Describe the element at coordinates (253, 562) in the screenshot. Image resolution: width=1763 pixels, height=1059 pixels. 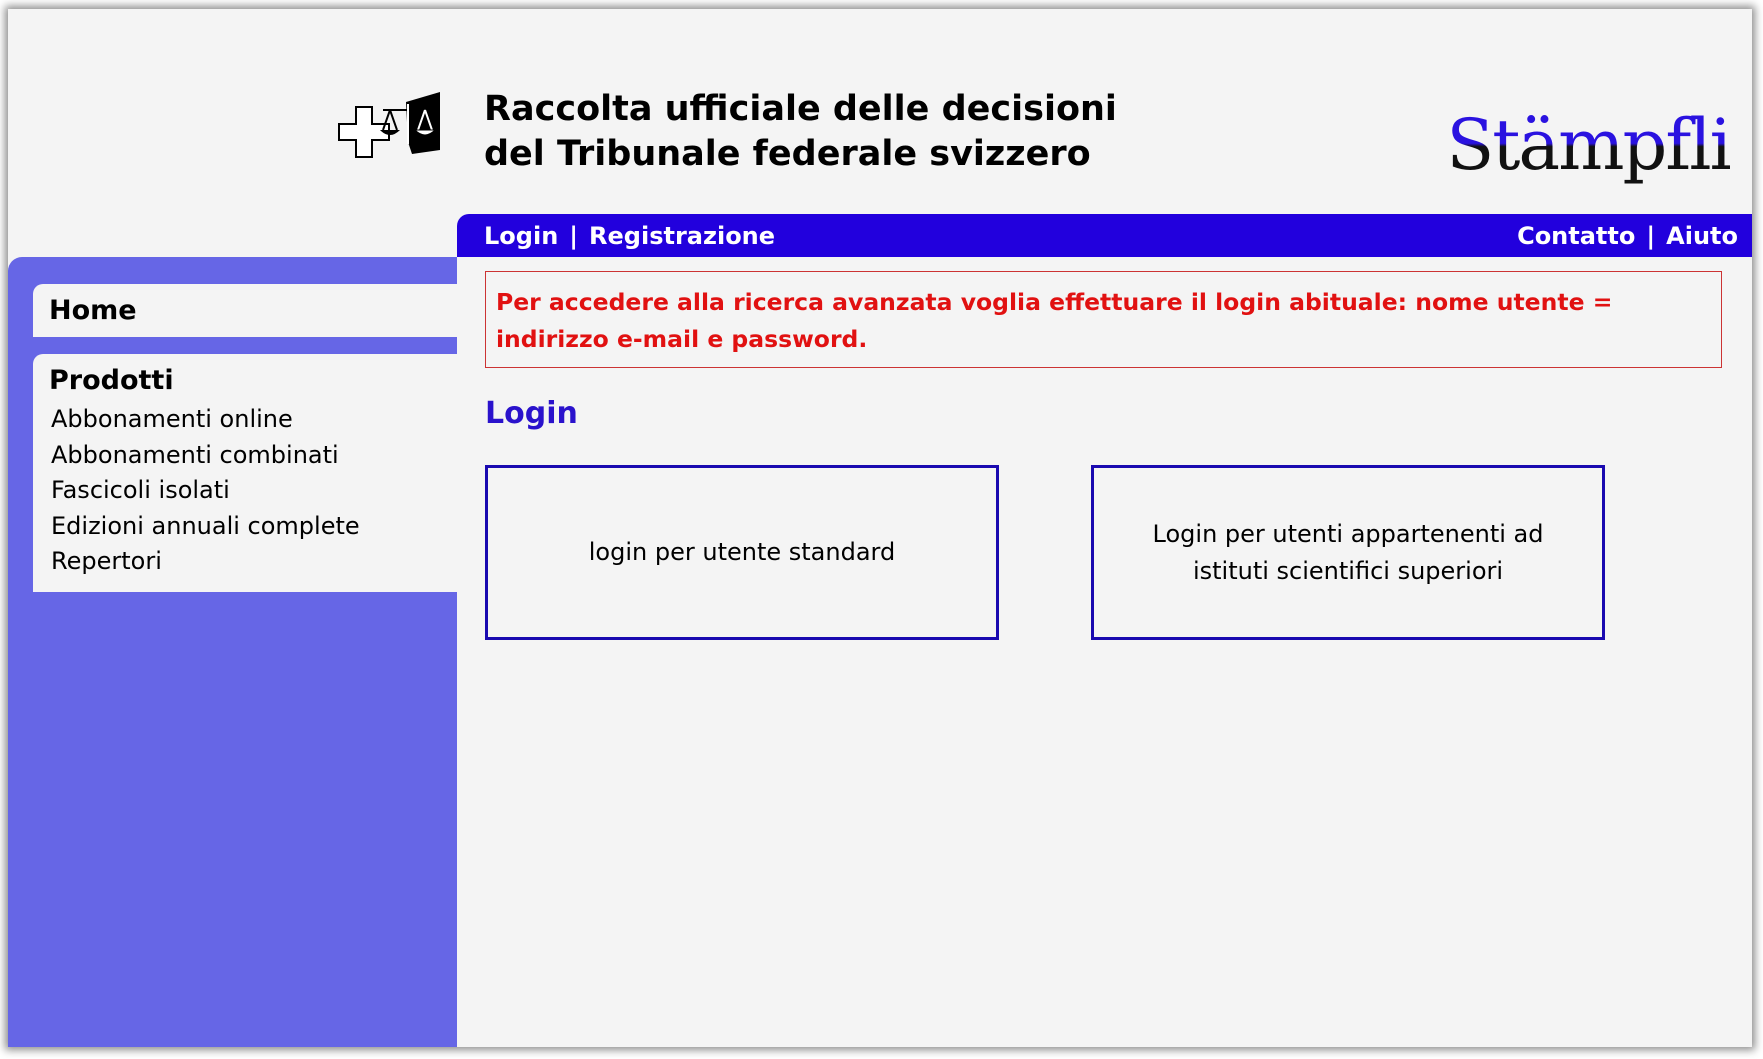
I see `sidebar-item-indexes: Repertori` at that location.